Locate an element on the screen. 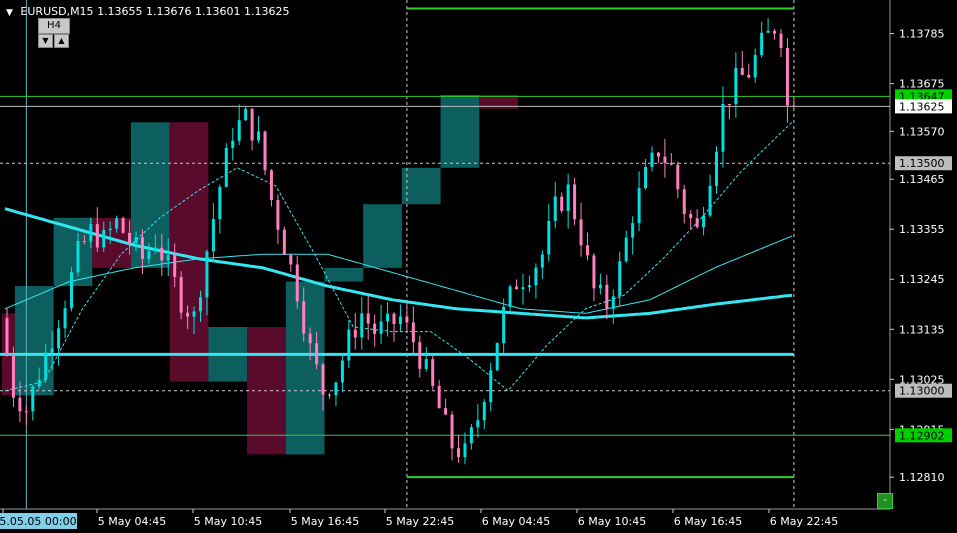  x-tick-label: 6 May 22:45 is located at coordinates (804, 521).